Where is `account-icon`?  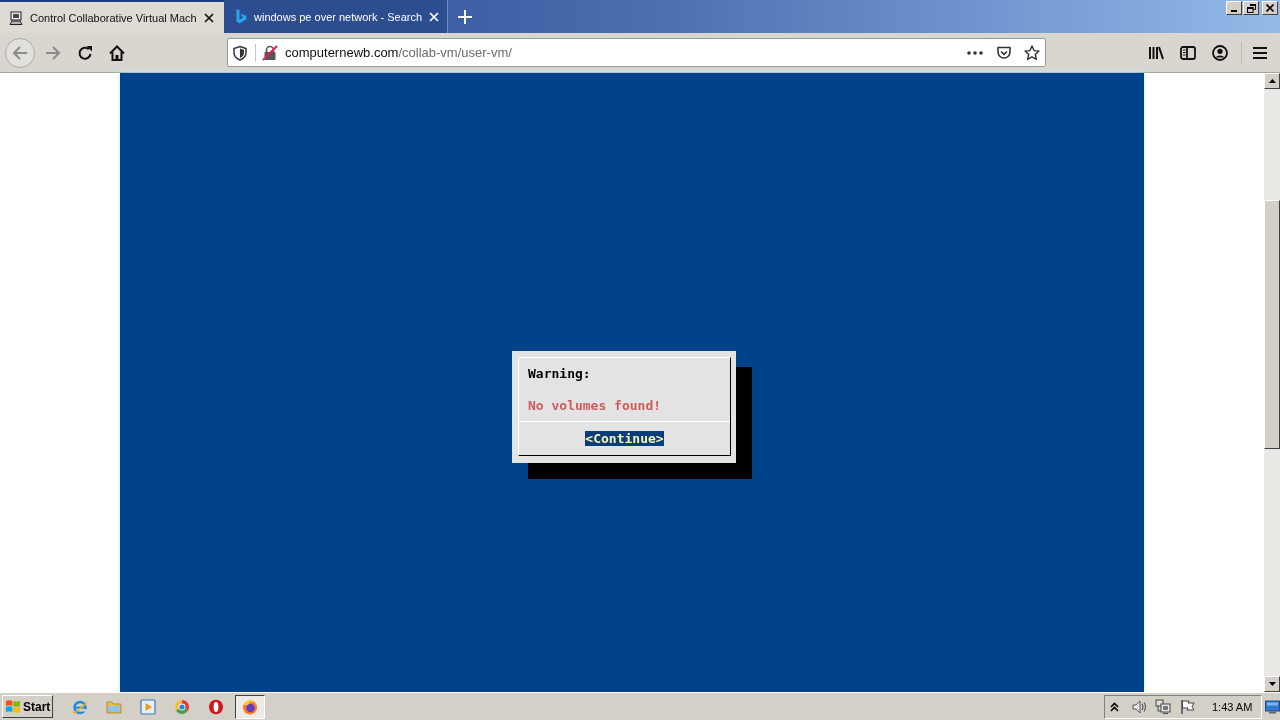
account-icon is located at coordinates (1220, 52).